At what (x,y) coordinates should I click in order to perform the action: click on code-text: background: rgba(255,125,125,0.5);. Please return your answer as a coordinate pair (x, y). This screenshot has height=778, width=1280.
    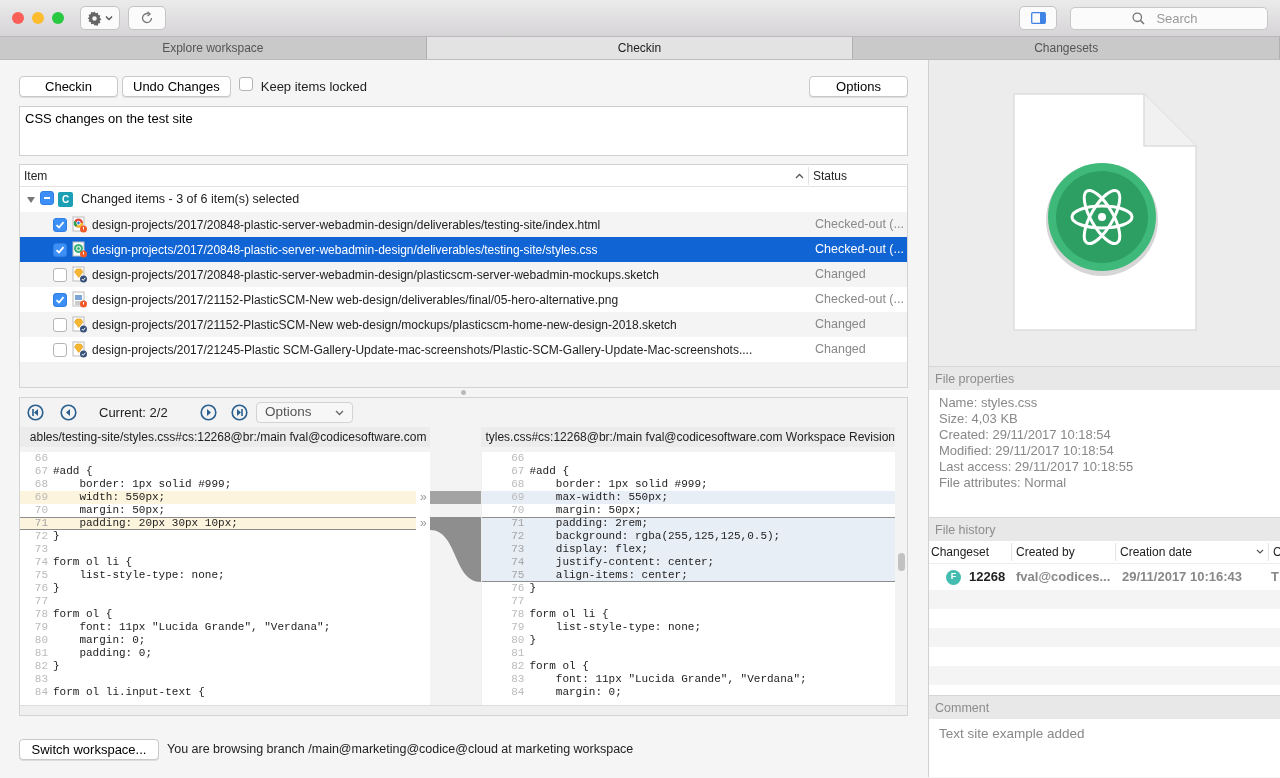
    Looking at the image, I should click on (667, 536).